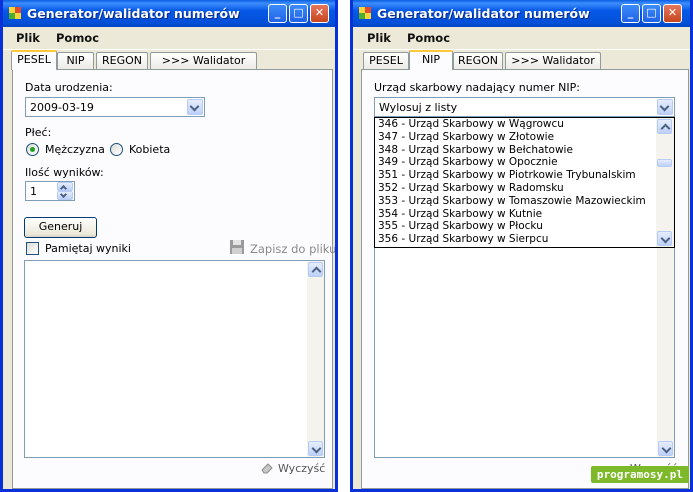  What do you see at coordinates (88, 248) in the screenshot?
I see `remember-label: Pamiętaj wyniki` at bounding box center [88, 248].